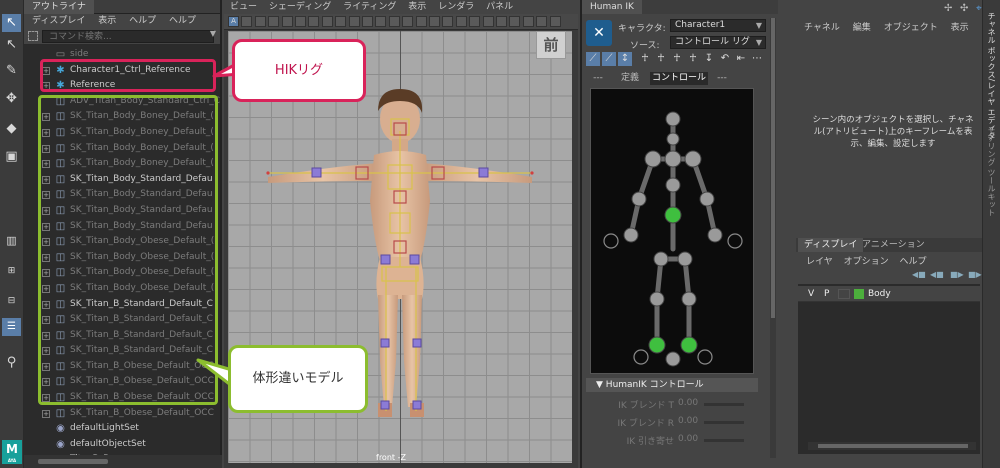 Image resolution: width=1000 pixels, height=468 pixels. Describe the element at coordinates (11, 23) in the screenshot. I see `select-tool-icon: ↖` at that location.